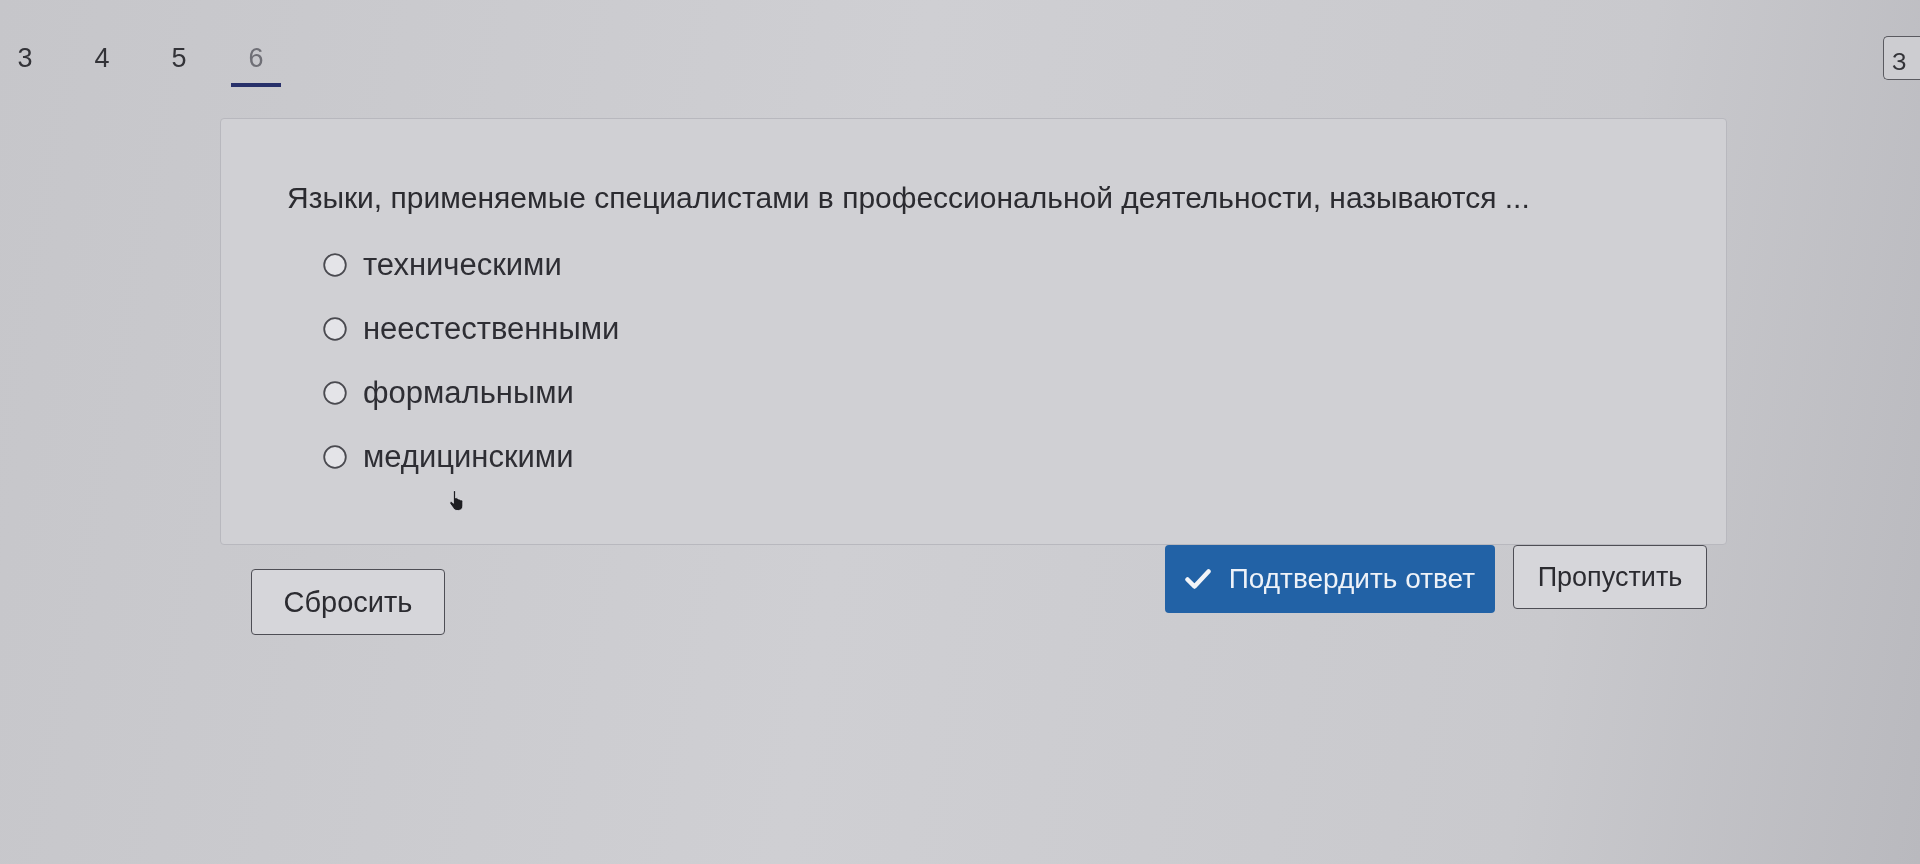 The image size is (1920, 864). What do you see at coordinates (1901, 58) in the screenshot?
I see `corner-button: З` at bounding box center [1901, 58].